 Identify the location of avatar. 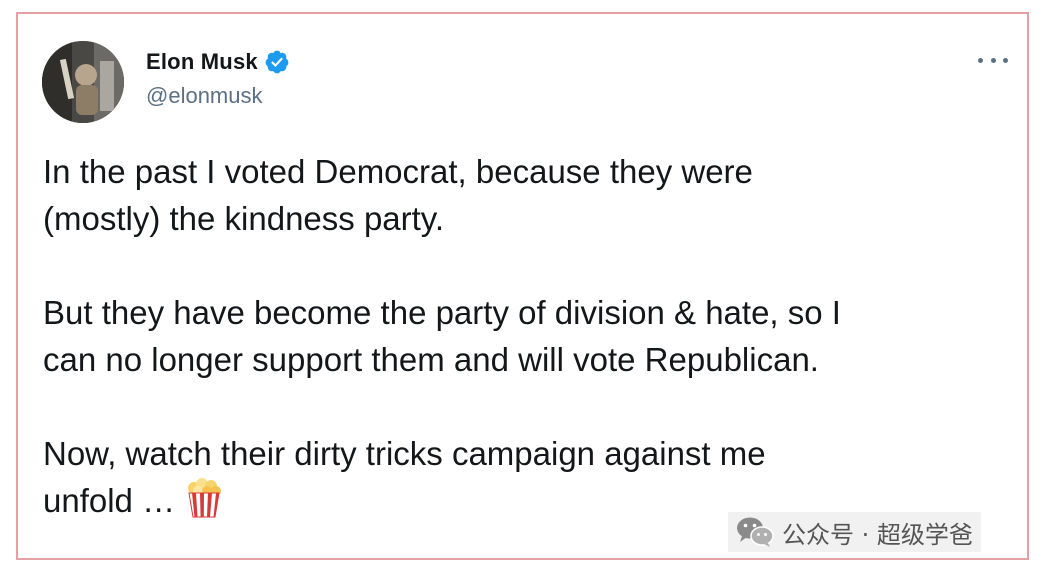
(83, 82).